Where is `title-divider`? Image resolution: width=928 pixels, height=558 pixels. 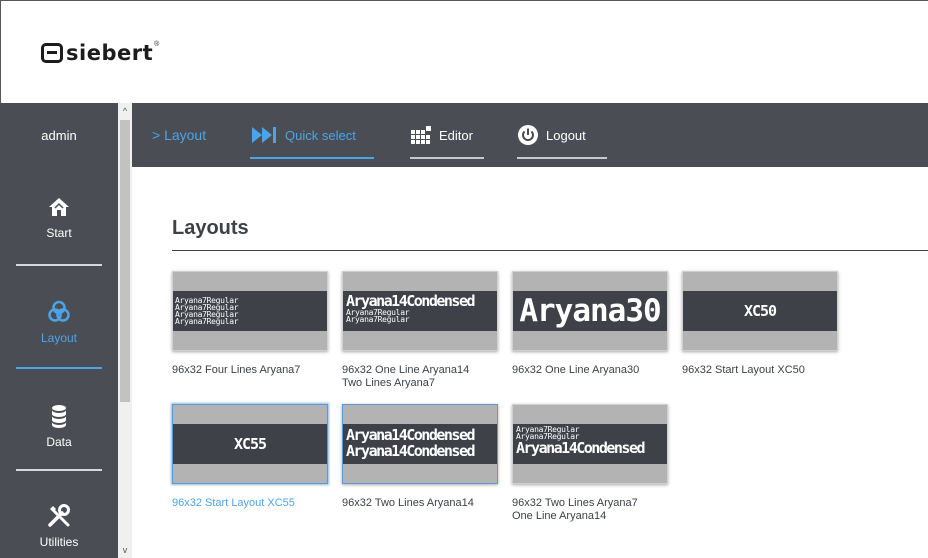
title-divider is located at coordinates (550, 250).